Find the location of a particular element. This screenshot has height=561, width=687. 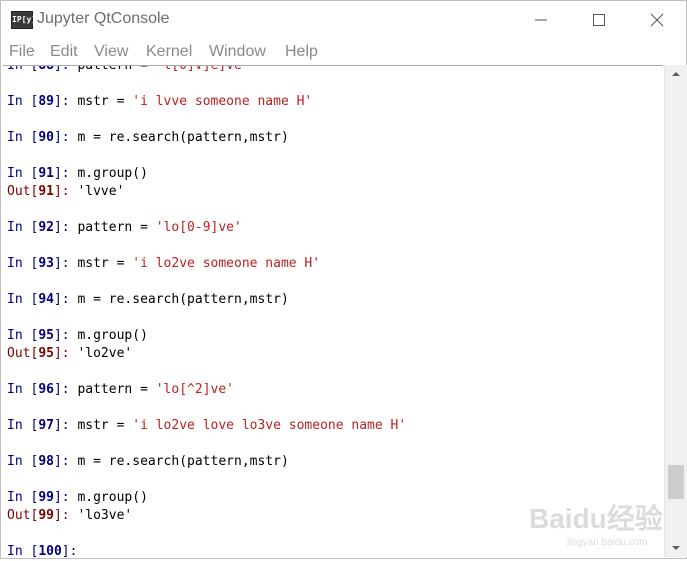

input-line: In [90]: m = re.search(pattern,mstr) is located at coordinates (148, 137).